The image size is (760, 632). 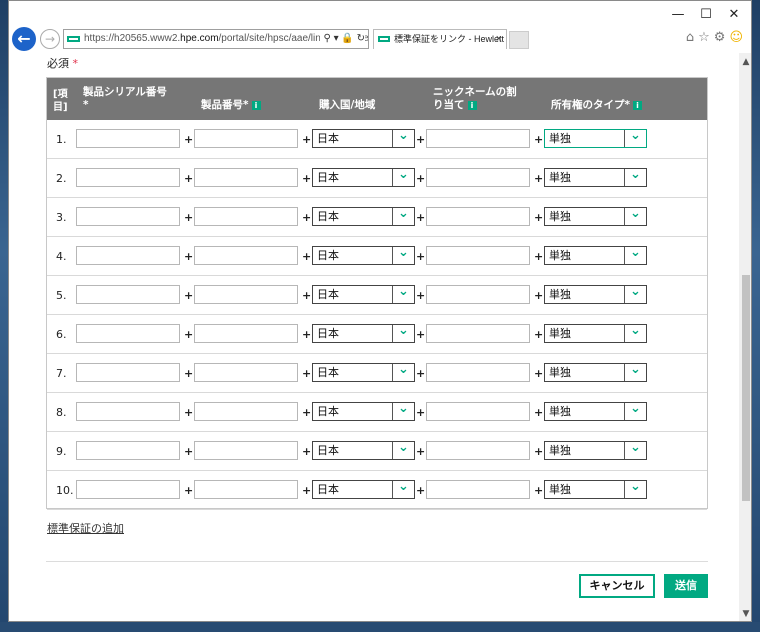 What do you see at coordinates (440, 39) in the screenshot?
I see `browser-tab: 標準保証をリンク - Hewlett P... ×` at bounding box center [440, 39].